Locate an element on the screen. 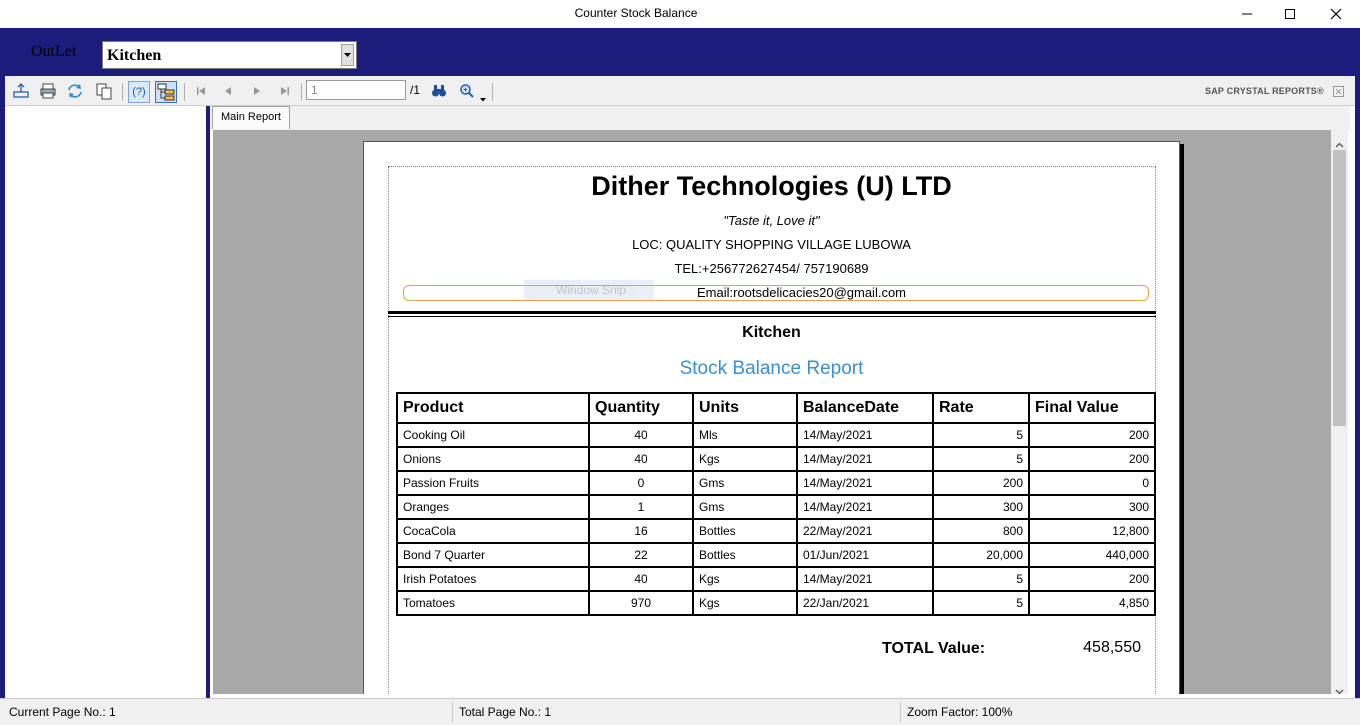 Image resolution: width=1360 pixels, height=725 pixels. table-row: Irish Potatoes 40 Kgs 14/May/2021 5 200 is located at coordinates (776, 579).